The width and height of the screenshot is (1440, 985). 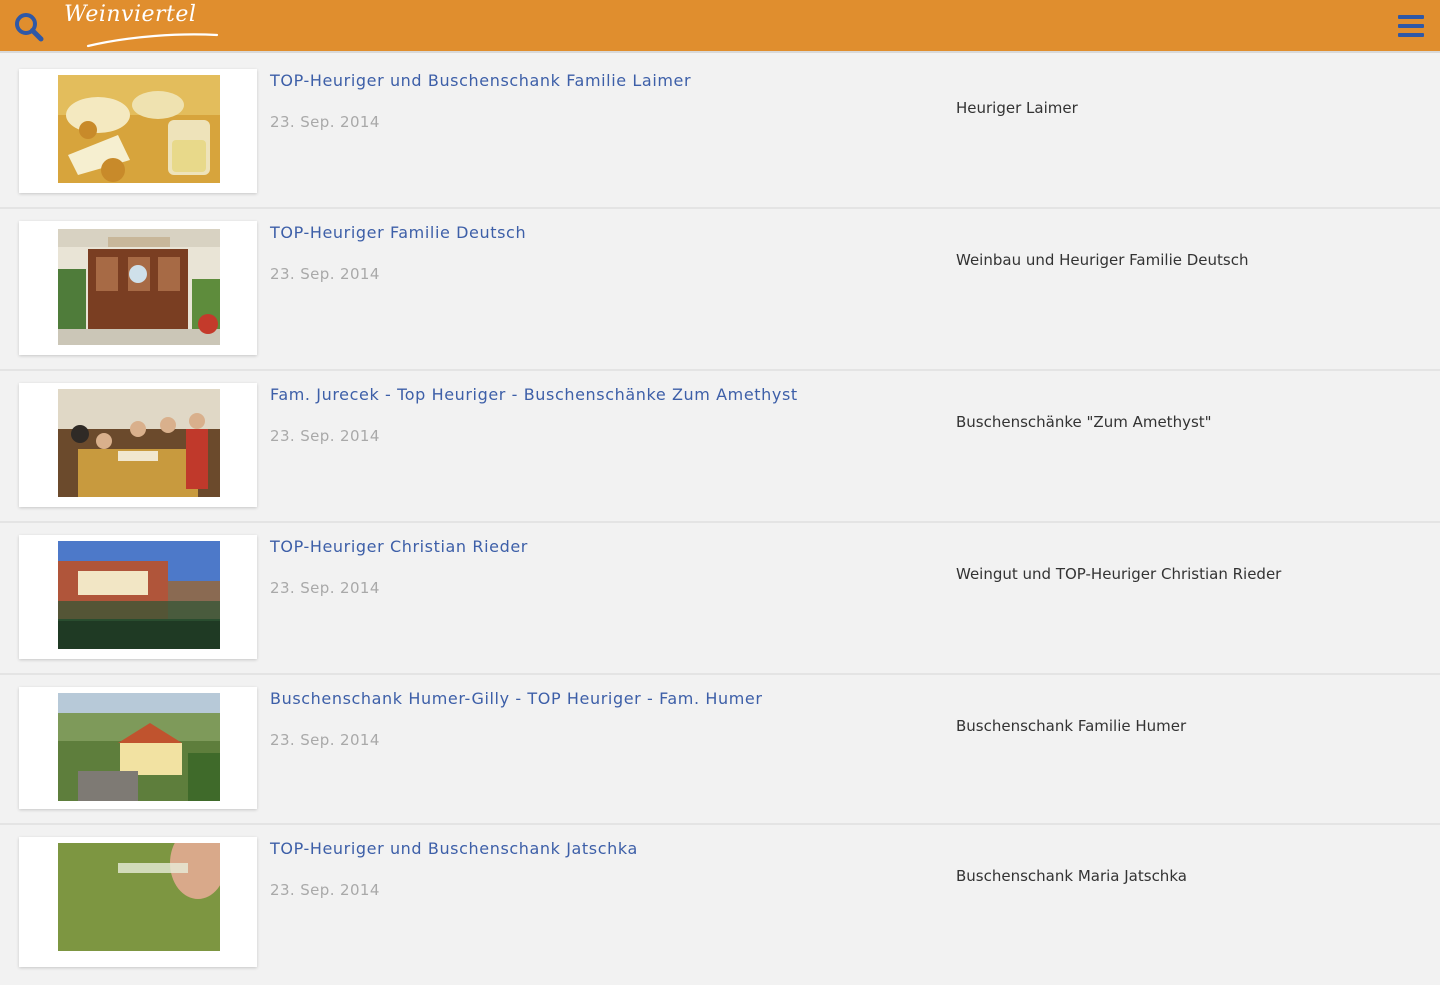 What do you see at coordinates (1071, 876) in the screenshot?
I see `item-venue: Buschenschank Maria Jatschka` at bounding box center [1071, 876].